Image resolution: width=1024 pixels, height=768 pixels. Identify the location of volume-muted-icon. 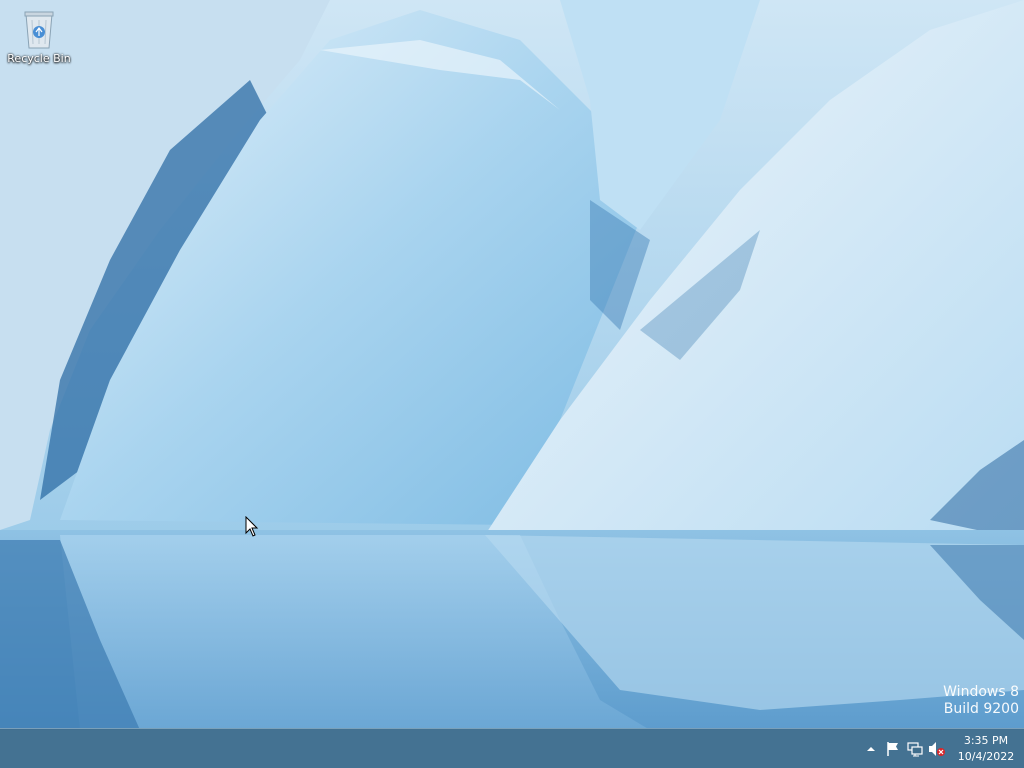
(937, 749).